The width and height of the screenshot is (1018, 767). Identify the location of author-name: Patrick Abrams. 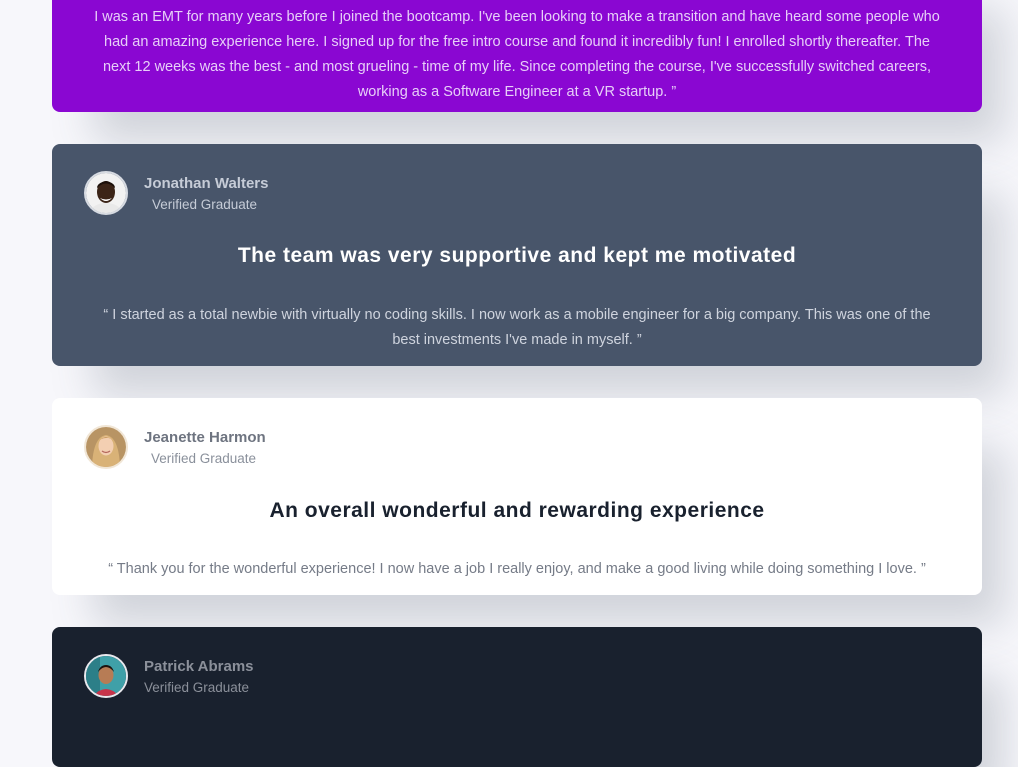
(199, 666).